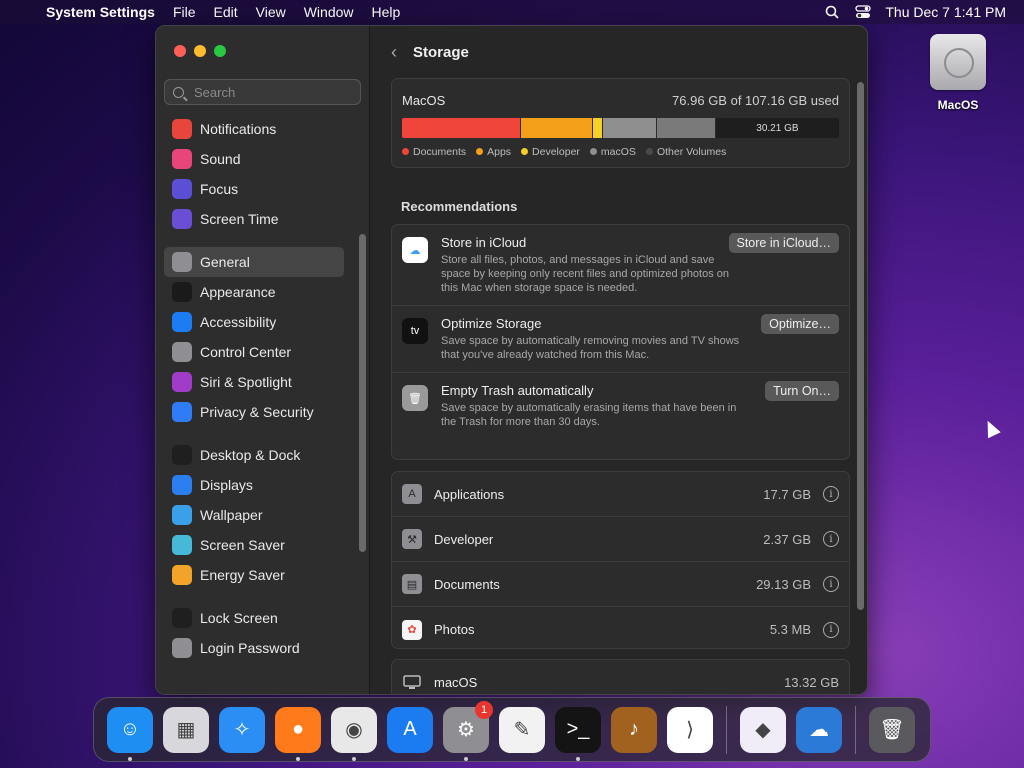 This screenshot has height=768, width=1024. I want to click on category-row-applications: A Applications 17.7 GB i, so click(620, 494).